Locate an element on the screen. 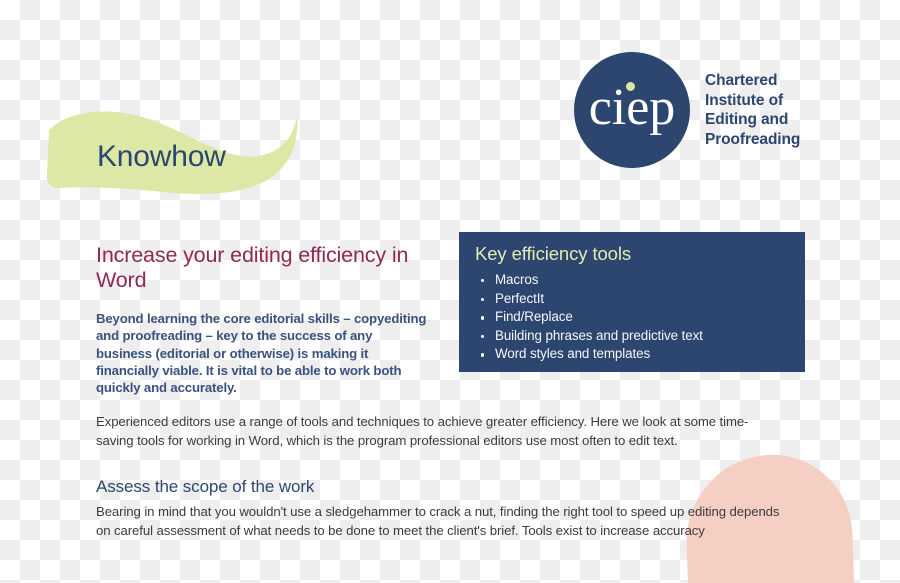 The height and width of the screenshot is (583, 900). list-item: PerfectIt is located at coordinates (632, 299).